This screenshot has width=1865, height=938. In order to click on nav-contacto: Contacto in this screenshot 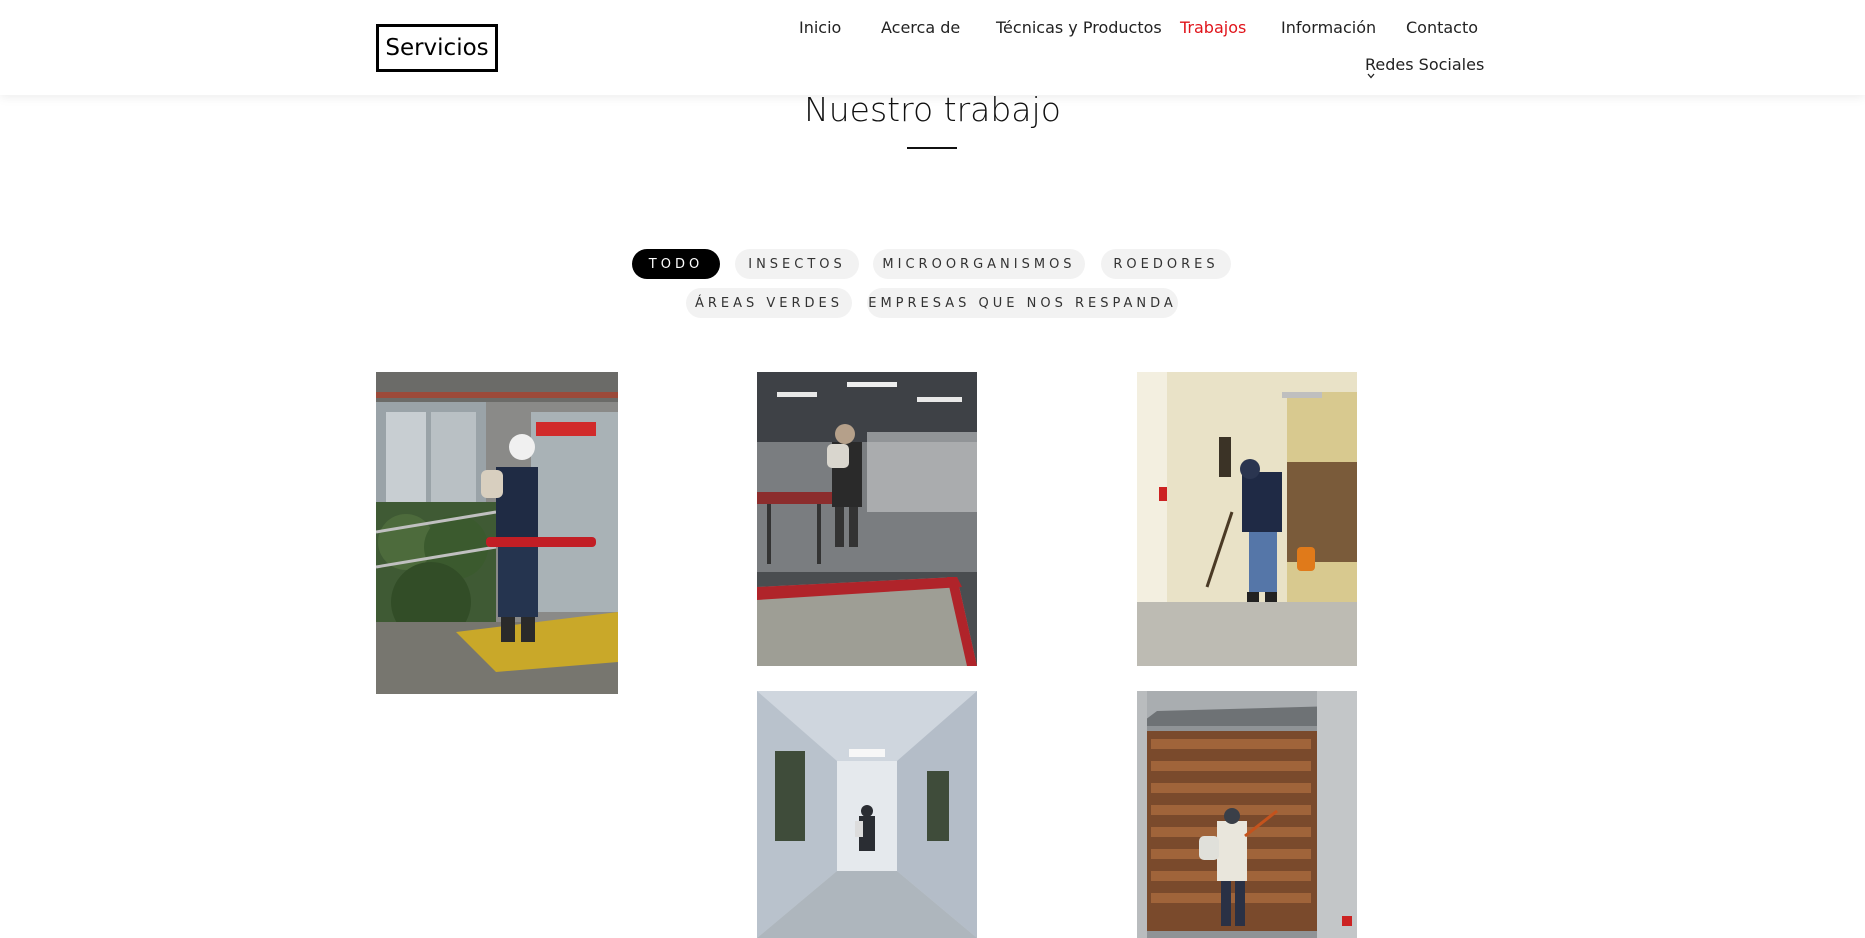, I will do `click(1442, 27)`.